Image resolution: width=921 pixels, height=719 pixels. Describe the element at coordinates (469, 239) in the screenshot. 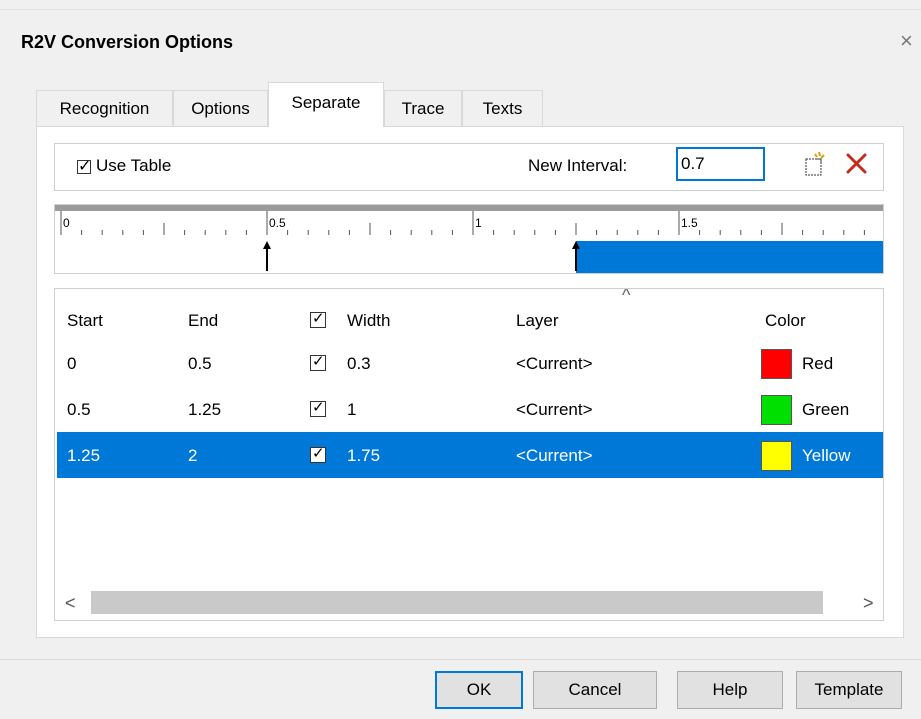

I see `interval-ruler: 0 0.5 1 1.5` at that location.